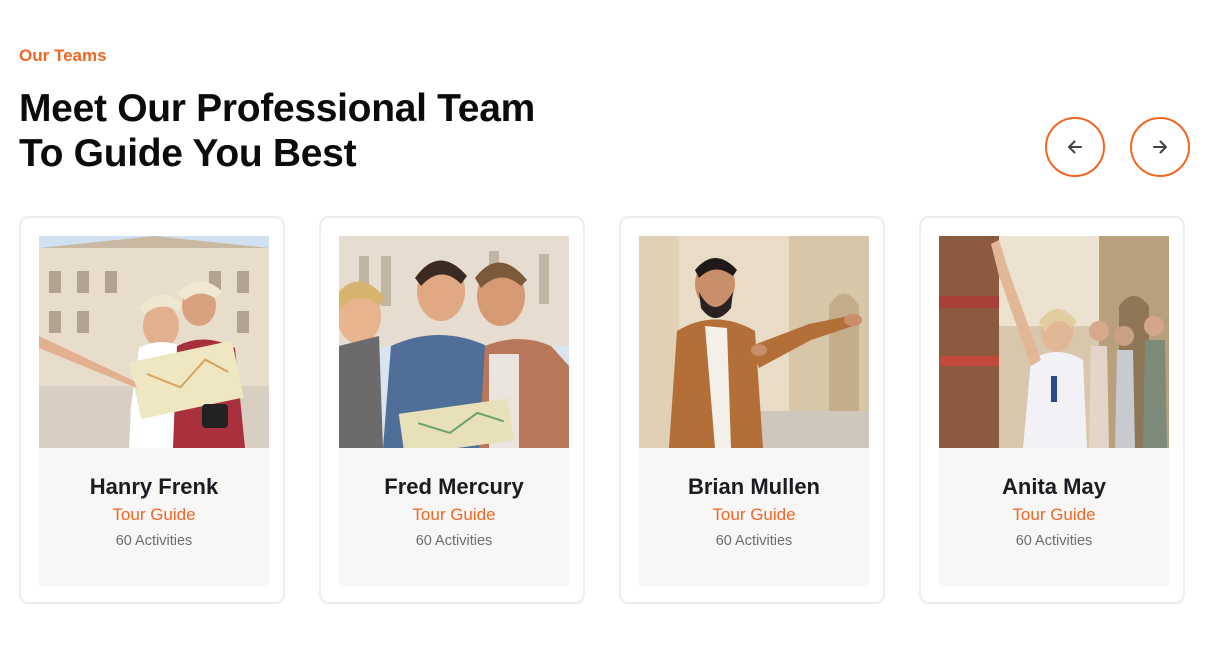 Image resolution: width=1207 pixels, height=649 pixels. I want to click on team-member-name: Anita May, so click(1054, 487).